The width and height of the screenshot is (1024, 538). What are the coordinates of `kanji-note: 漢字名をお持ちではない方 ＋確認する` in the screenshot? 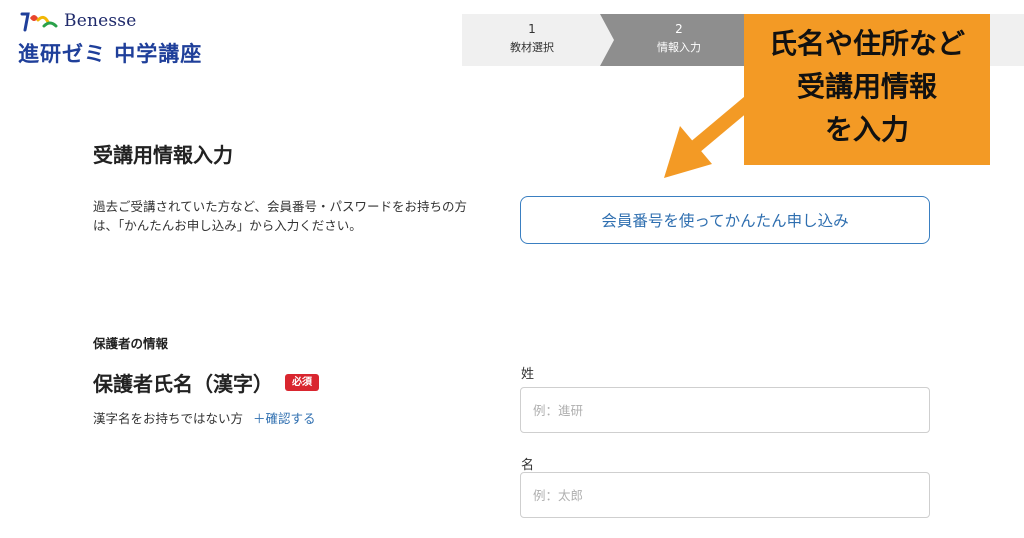 It's located at (204, 417).